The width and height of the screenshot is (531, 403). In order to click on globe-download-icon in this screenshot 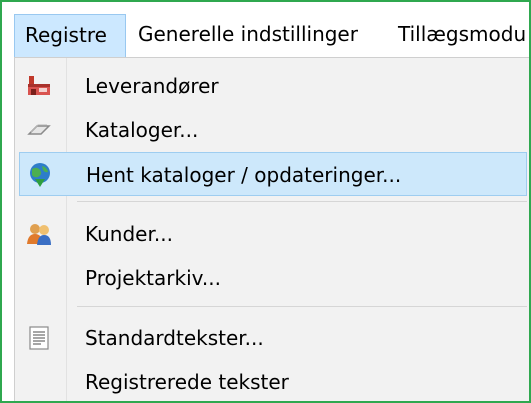, I will do `click(40, 175)`.